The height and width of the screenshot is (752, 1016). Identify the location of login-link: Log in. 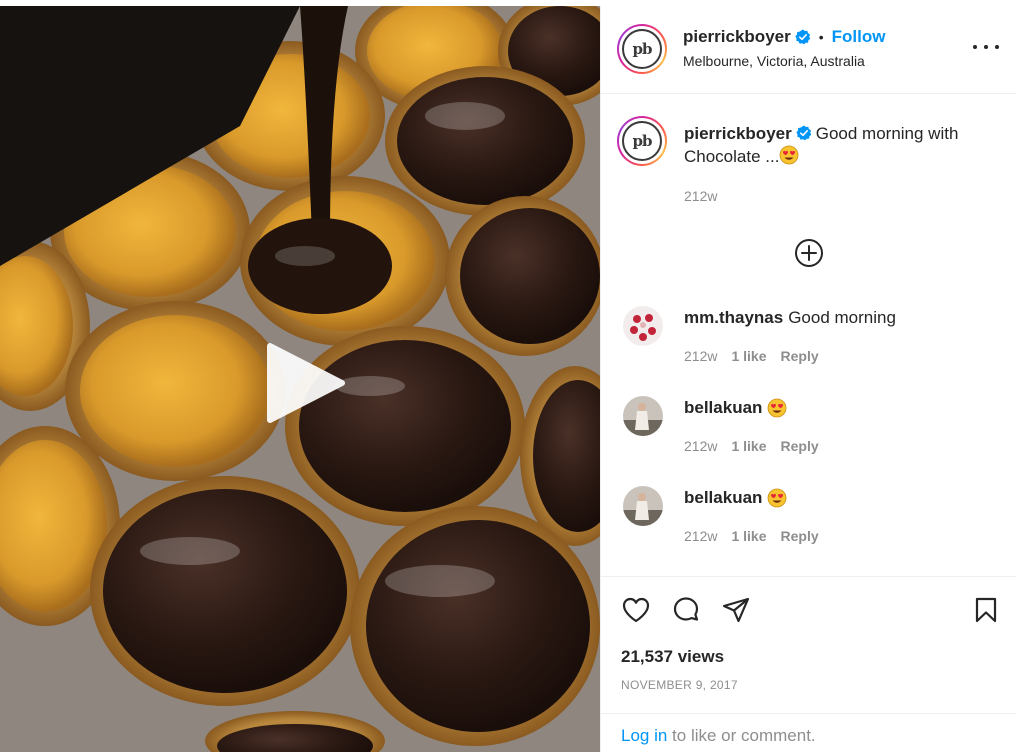
(644, 735).